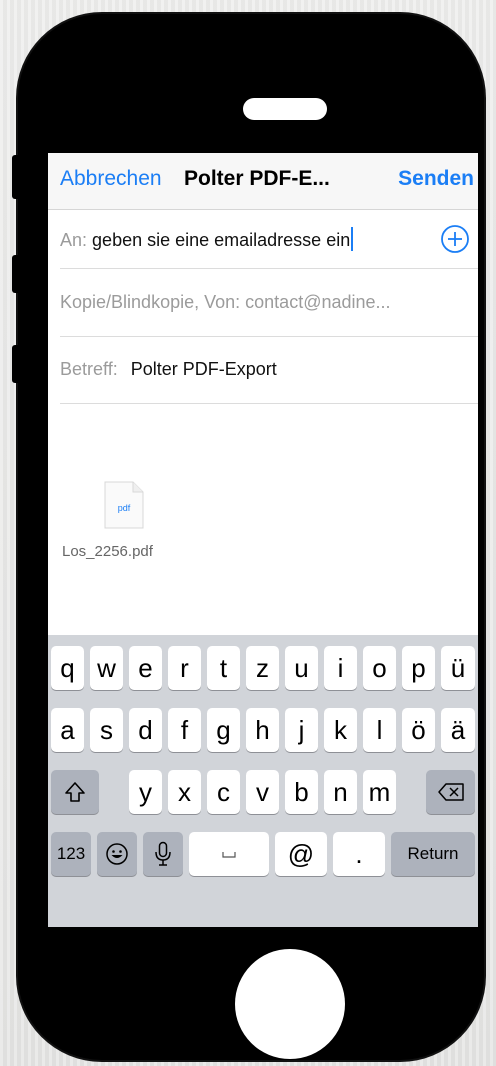  What do you see at coordinates (17, 177) in the screenshot?
I see `mute-switch` at bounding box center [17, 177].